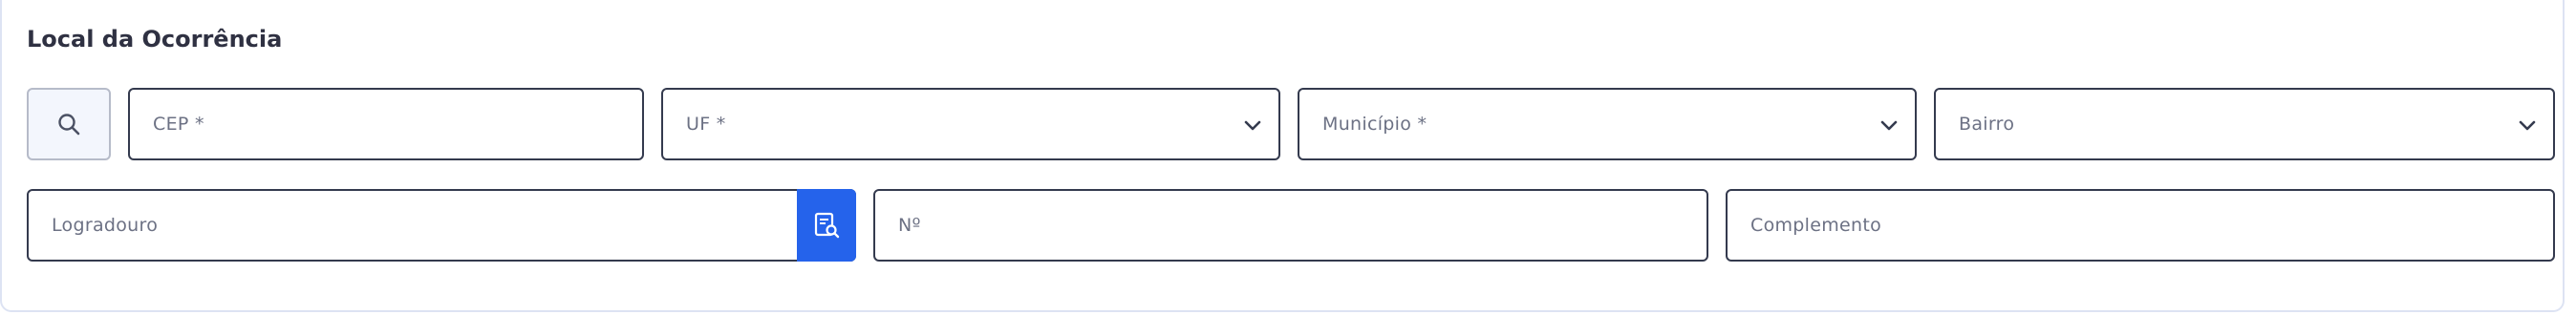 This screenshot has width=2576, height=315. Describe the element at coordinates (178, 125) in the screenshot. I see `cep-placeholder: CEP *` at that location.